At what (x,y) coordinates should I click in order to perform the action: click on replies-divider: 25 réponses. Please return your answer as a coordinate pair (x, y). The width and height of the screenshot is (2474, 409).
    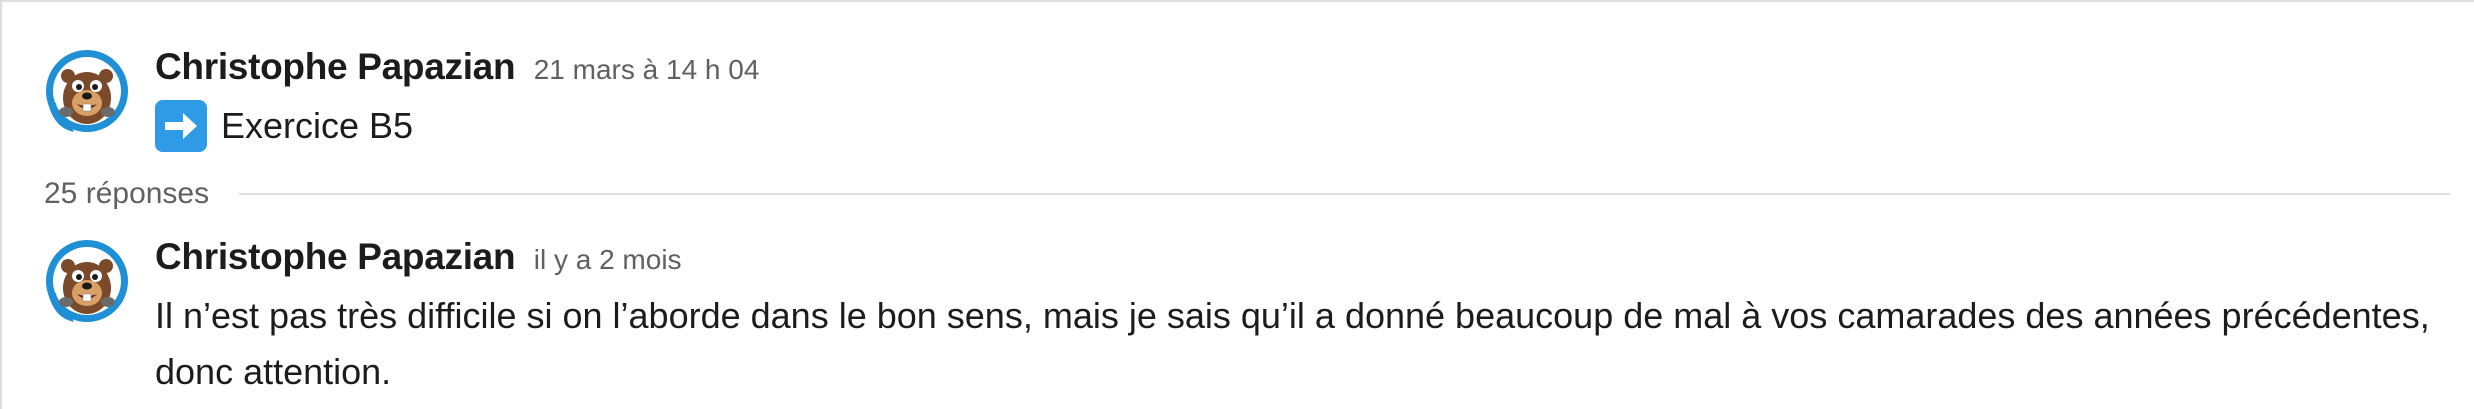
    Looking at the image, I should click on (1247, 194).